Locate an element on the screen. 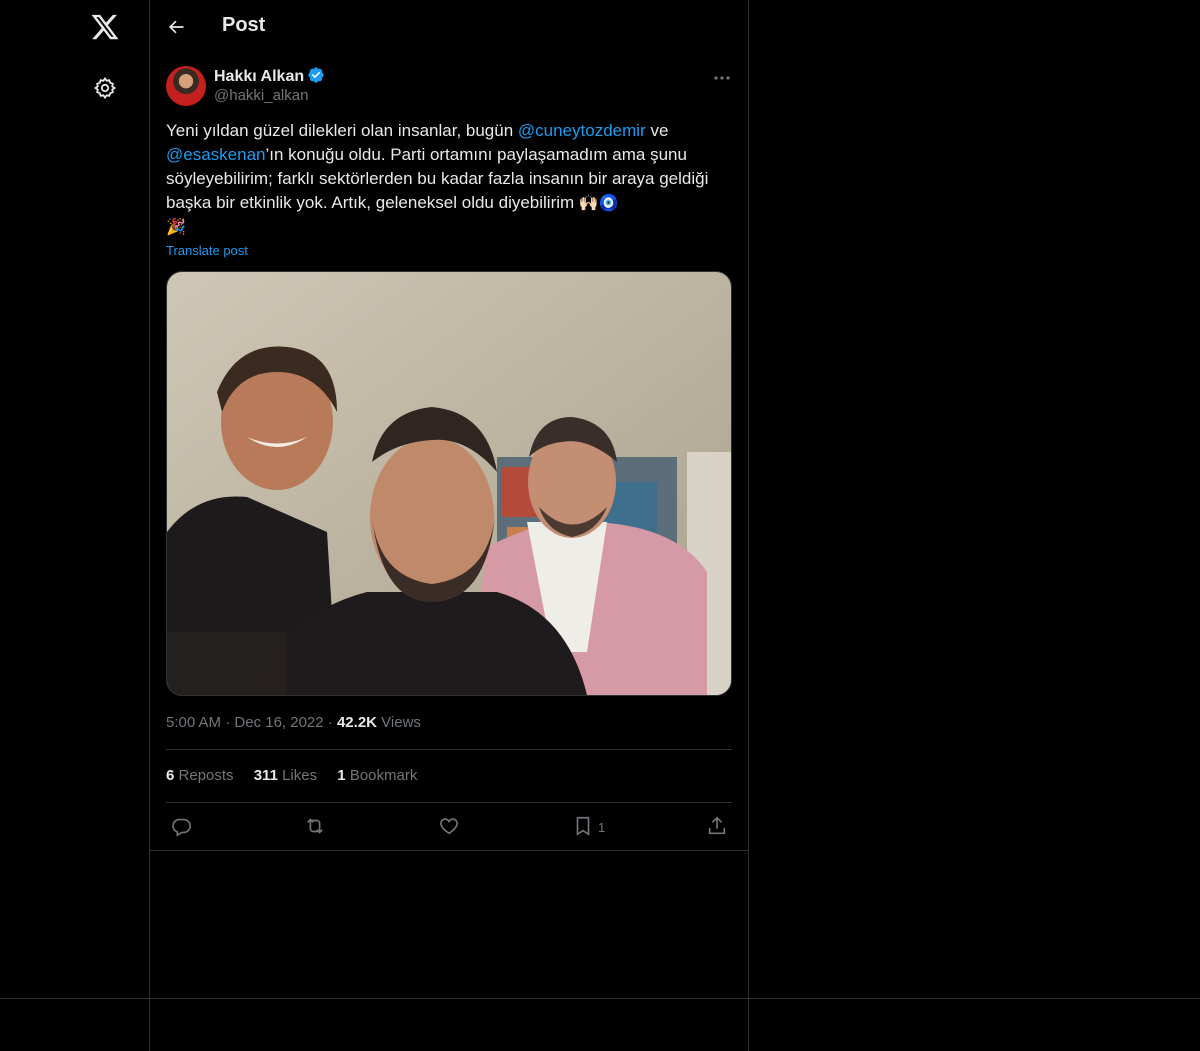 The height and width of the screenshot is (1051, 1200). post-text-part: ve is located at coordinates (657, 130).